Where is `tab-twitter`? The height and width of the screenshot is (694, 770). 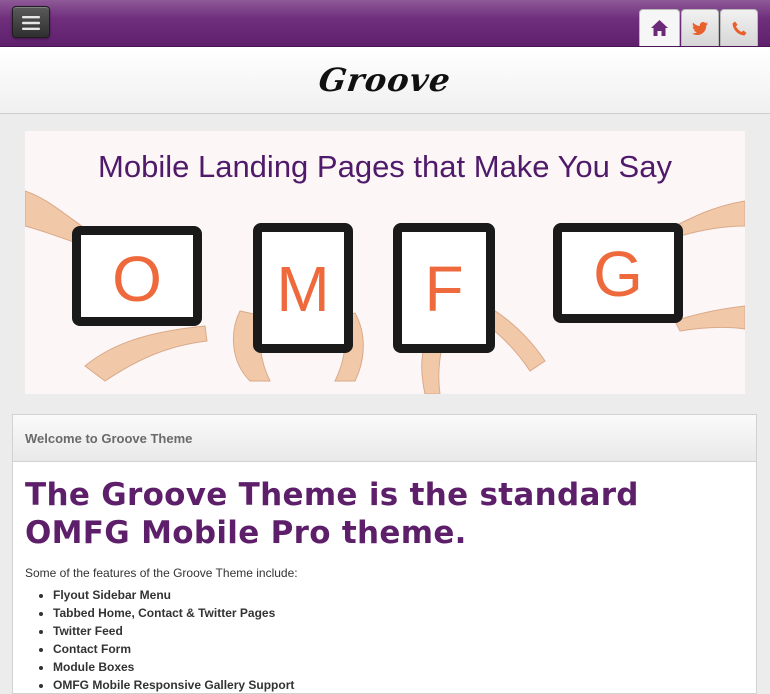 tab-twitter is located at coordinates (700, 27).